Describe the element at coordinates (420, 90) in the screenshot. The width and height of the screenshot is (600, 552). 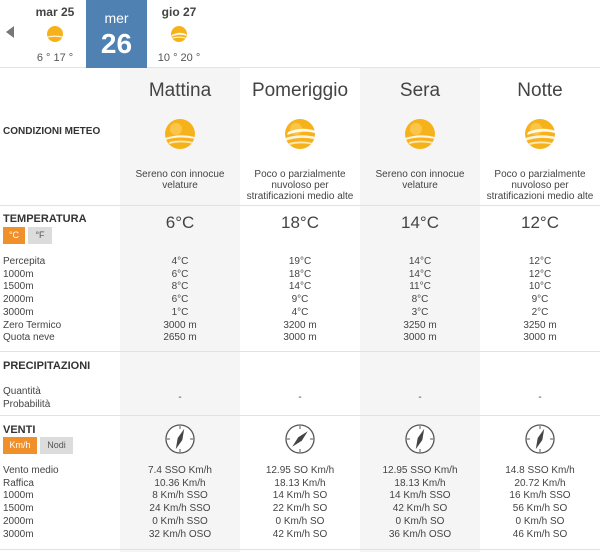
I see `period-header-evening: Sera` at that location.